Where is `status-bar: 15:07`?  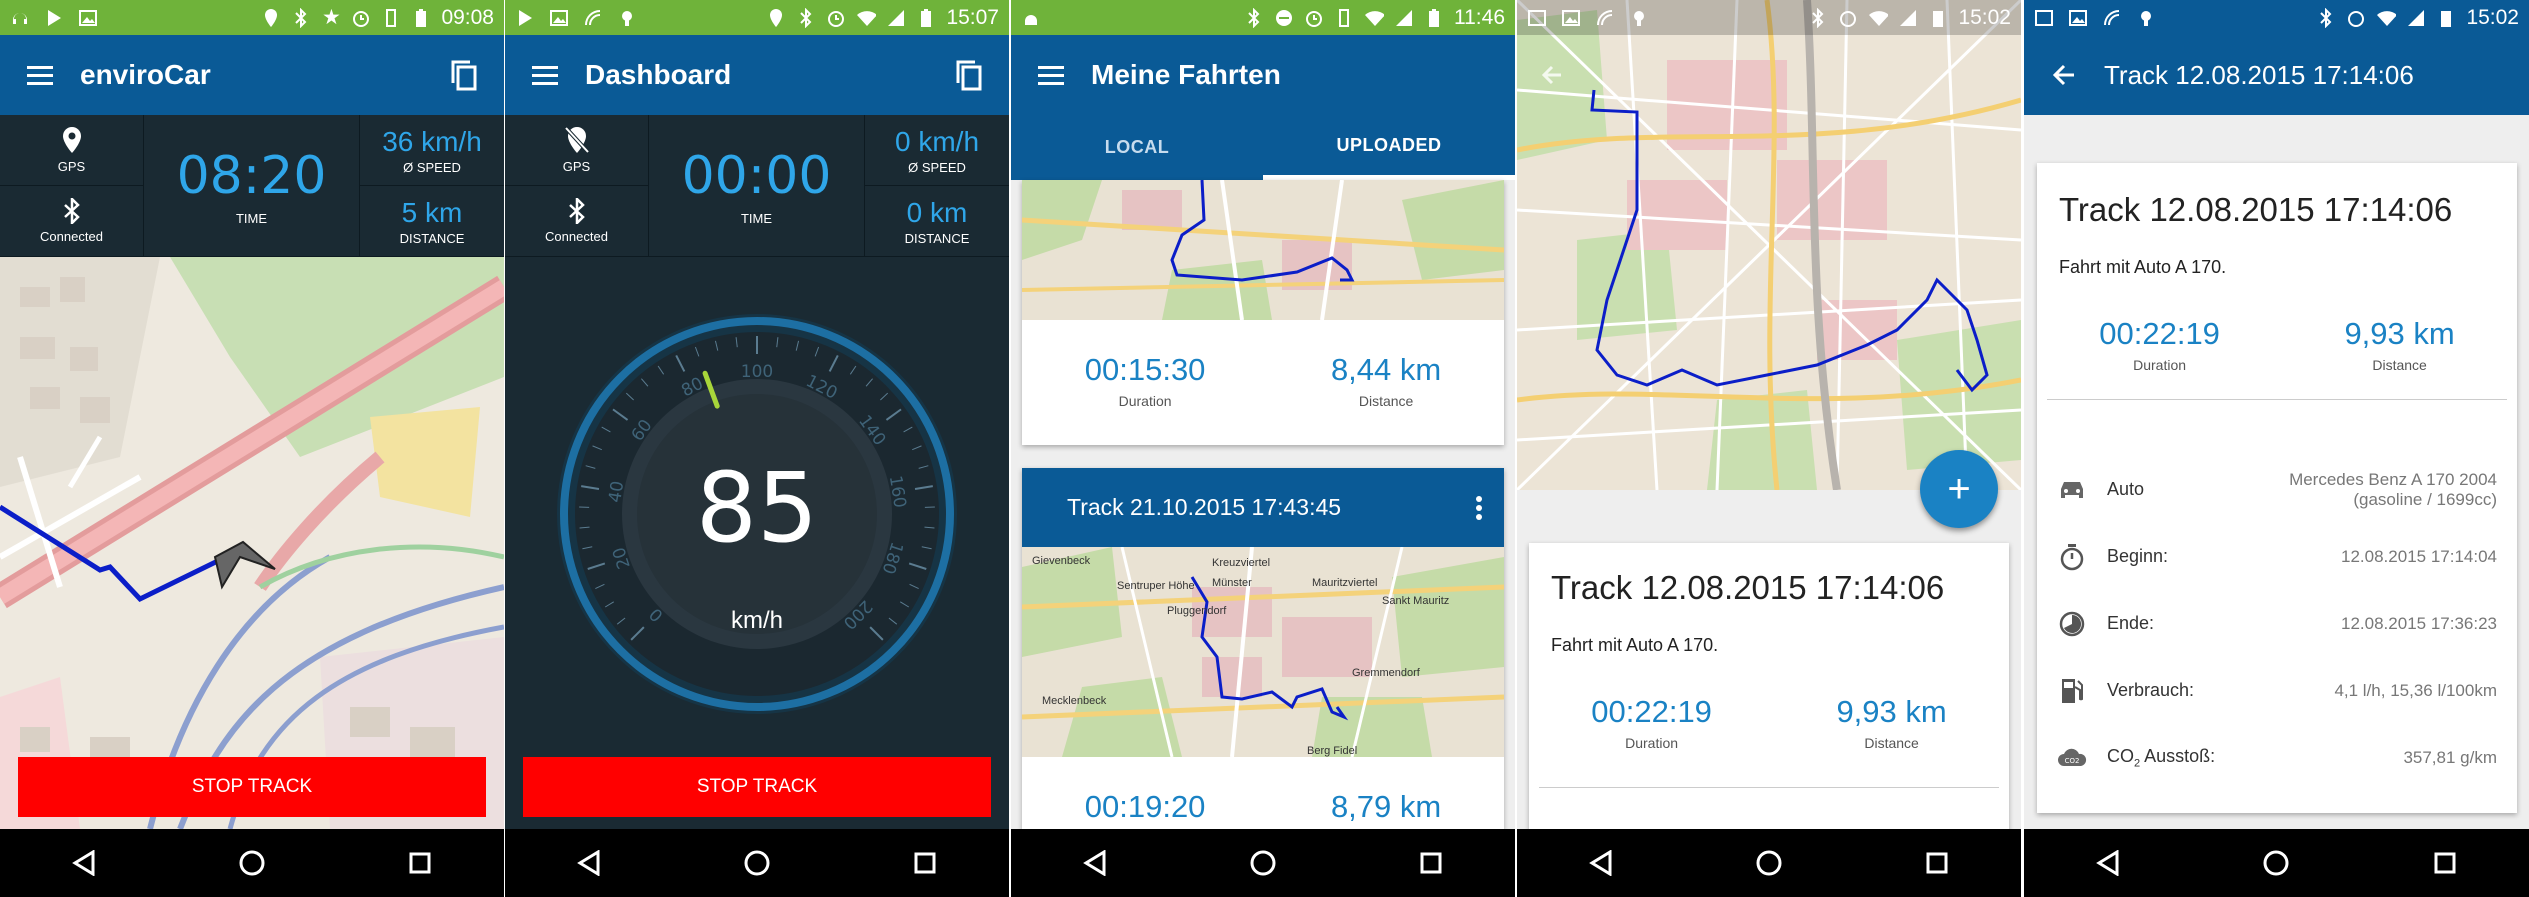
status-bar: 15:07 is located at coordinates (757, 17).